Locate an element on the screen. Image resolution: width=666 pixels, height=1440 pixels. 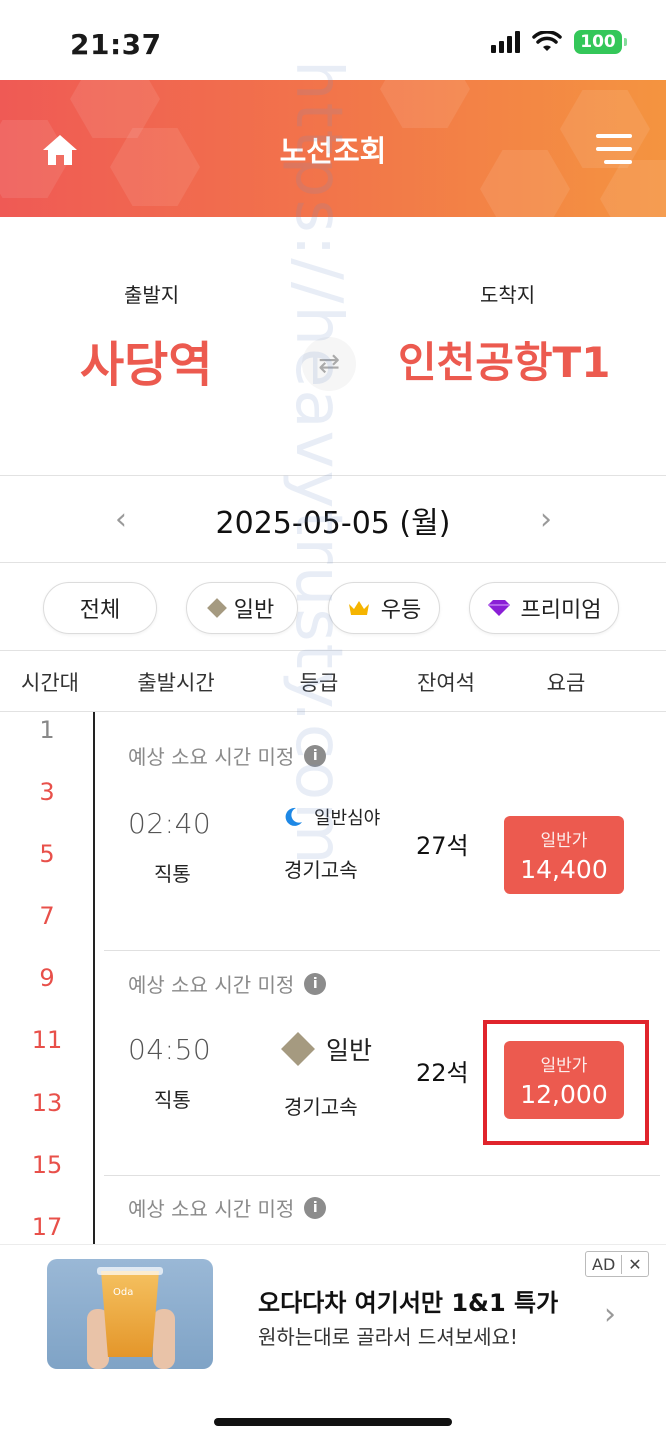
filter-label: 전체 is located at coordinates (100, 610).